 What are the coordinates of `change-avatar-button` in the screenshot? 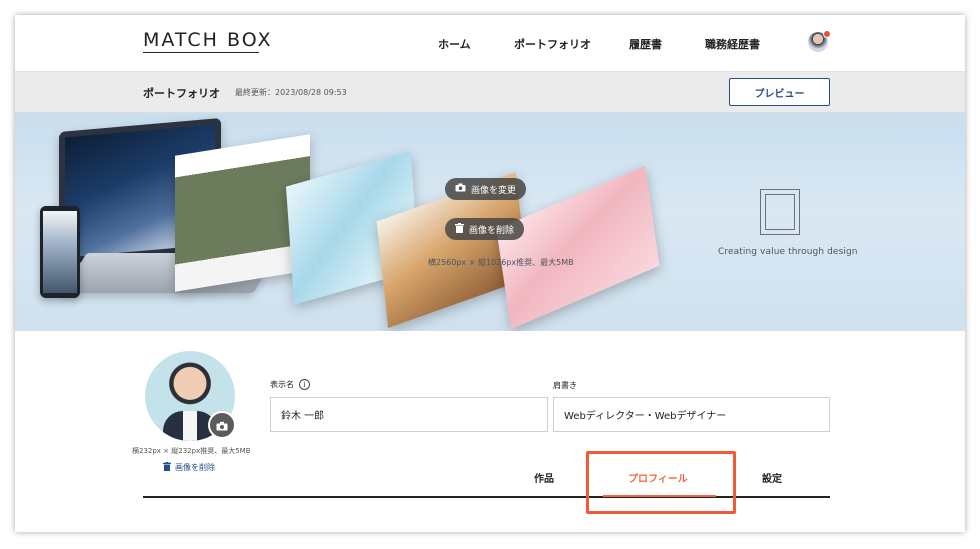 It's located at (222, 425).